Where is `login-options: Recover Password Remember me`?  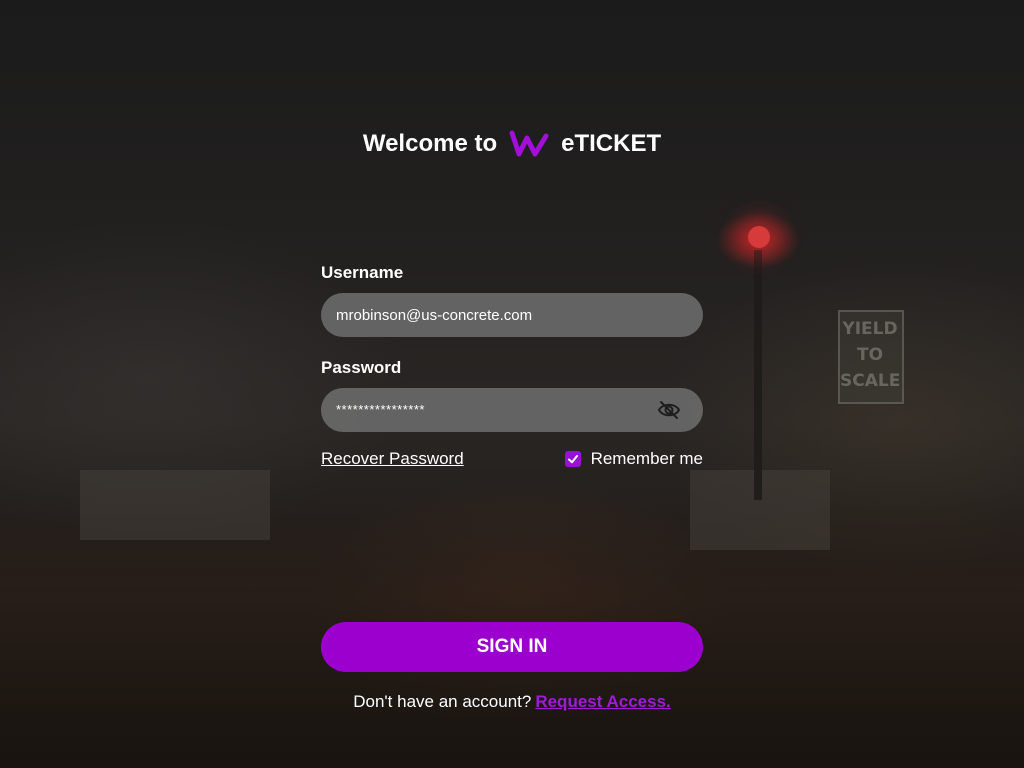
login-options: Recover Password Remember me is located at coordinates (512, 459).